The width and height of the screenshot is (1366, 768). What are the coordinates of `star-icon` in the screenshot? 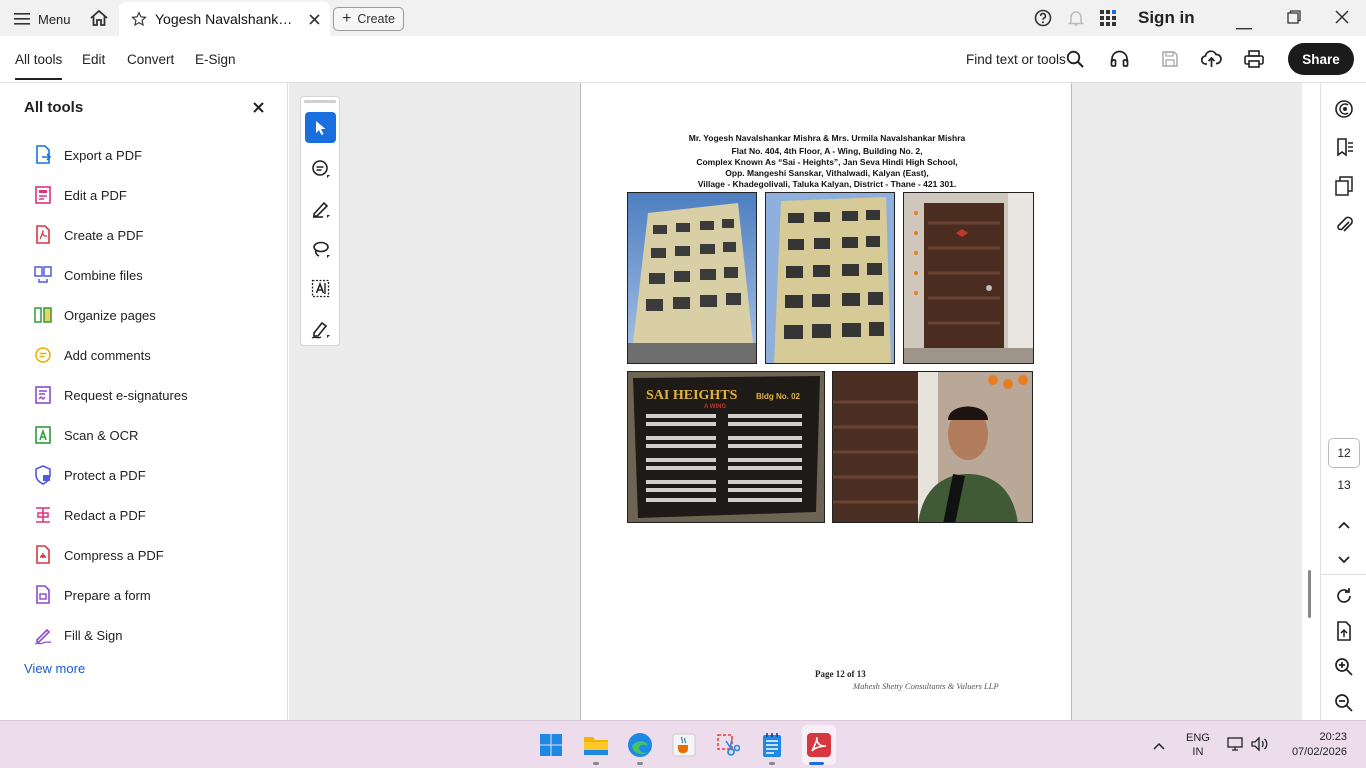 It's located at (139, 19).